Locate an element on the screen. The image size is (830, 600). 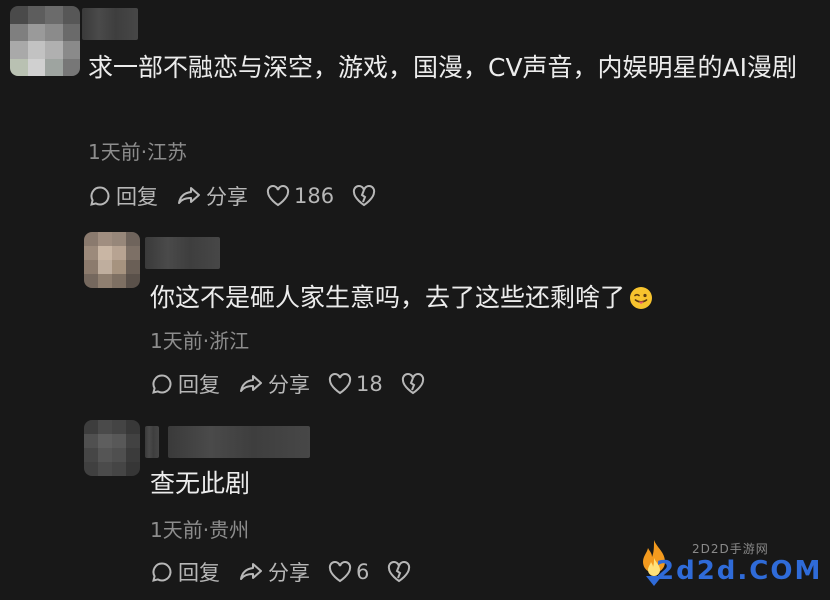
comment-meta: 1天前·浙江 is located at coordinates (200, 341).